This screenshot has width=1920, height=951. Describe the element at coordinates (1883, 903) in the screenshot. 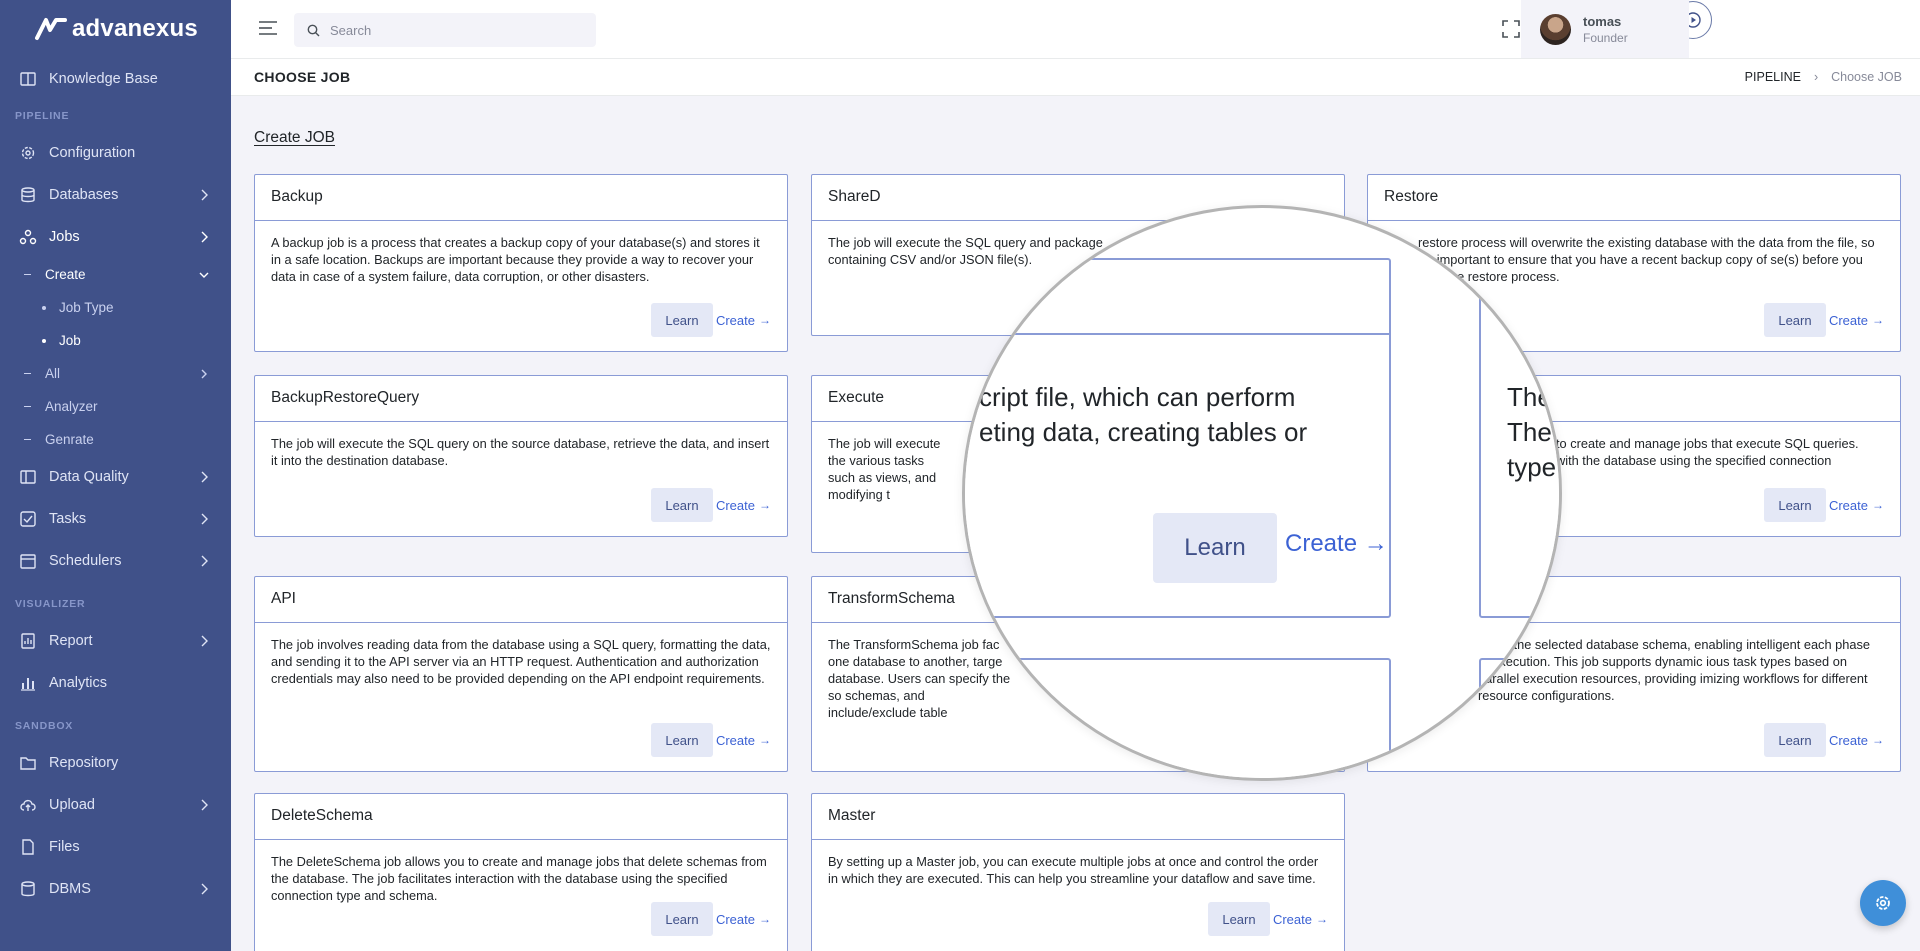

I see `settings-fab` at that location.